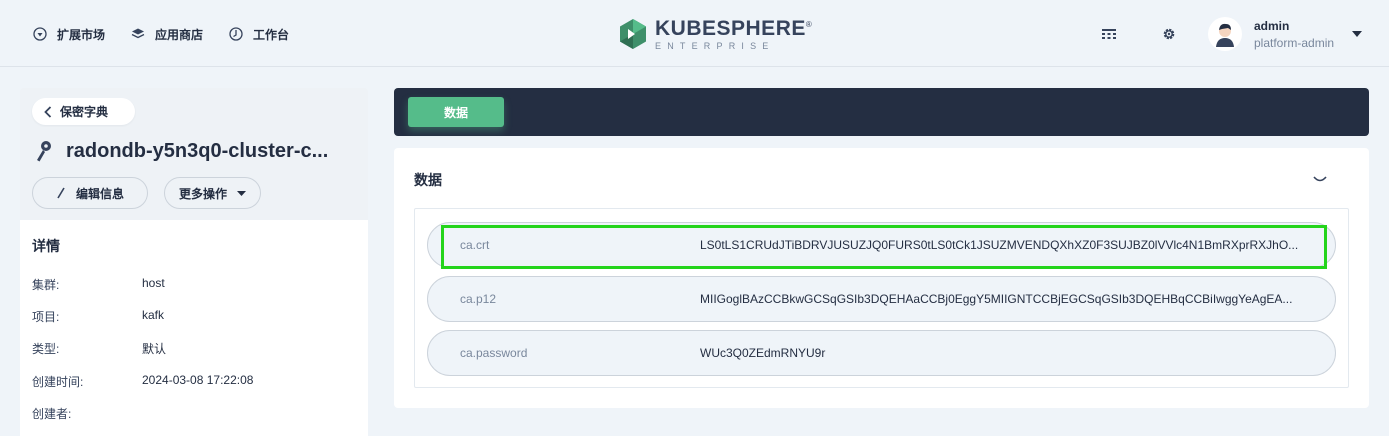  I want to click on apps-grid-button, so click(1109, 34).